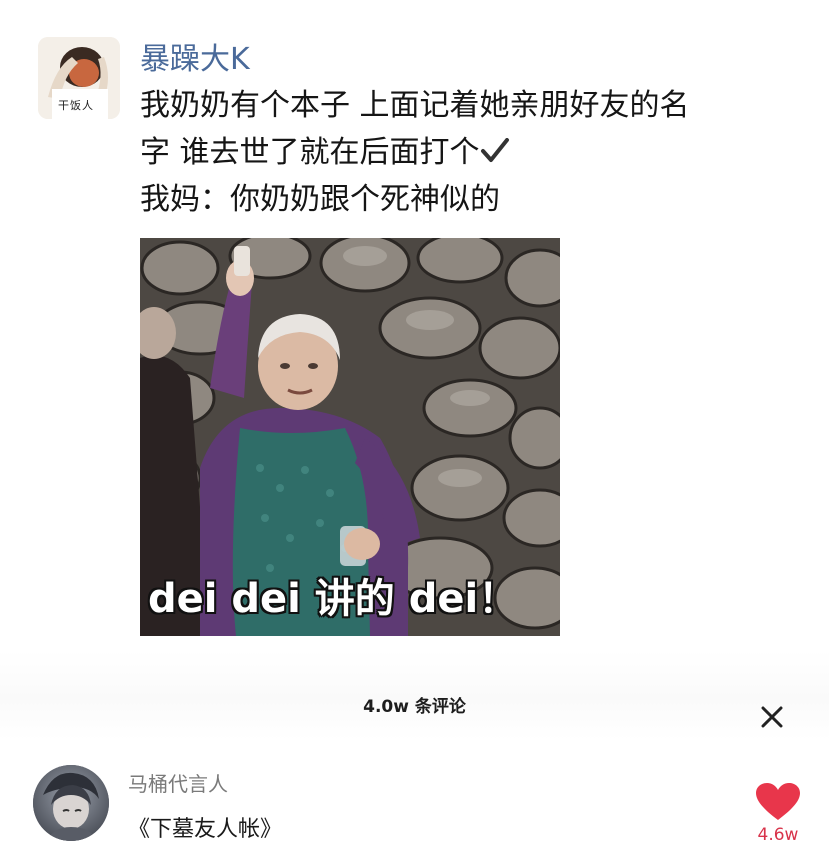 The width and height of the screenshot is (829, 847). I want to click on post-avatar: 干饭人, so click(79, 78).